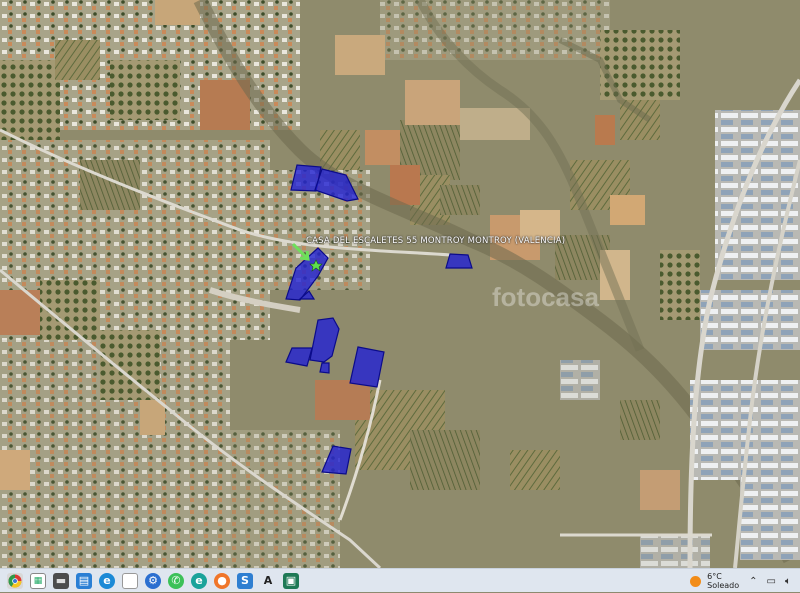 The height and width of the screenshot is (593, 800). What do you see at coordinates (714, 576) in the screenshot?
I see `weather-temperature: 6°C` at bounding box center [714, 576].